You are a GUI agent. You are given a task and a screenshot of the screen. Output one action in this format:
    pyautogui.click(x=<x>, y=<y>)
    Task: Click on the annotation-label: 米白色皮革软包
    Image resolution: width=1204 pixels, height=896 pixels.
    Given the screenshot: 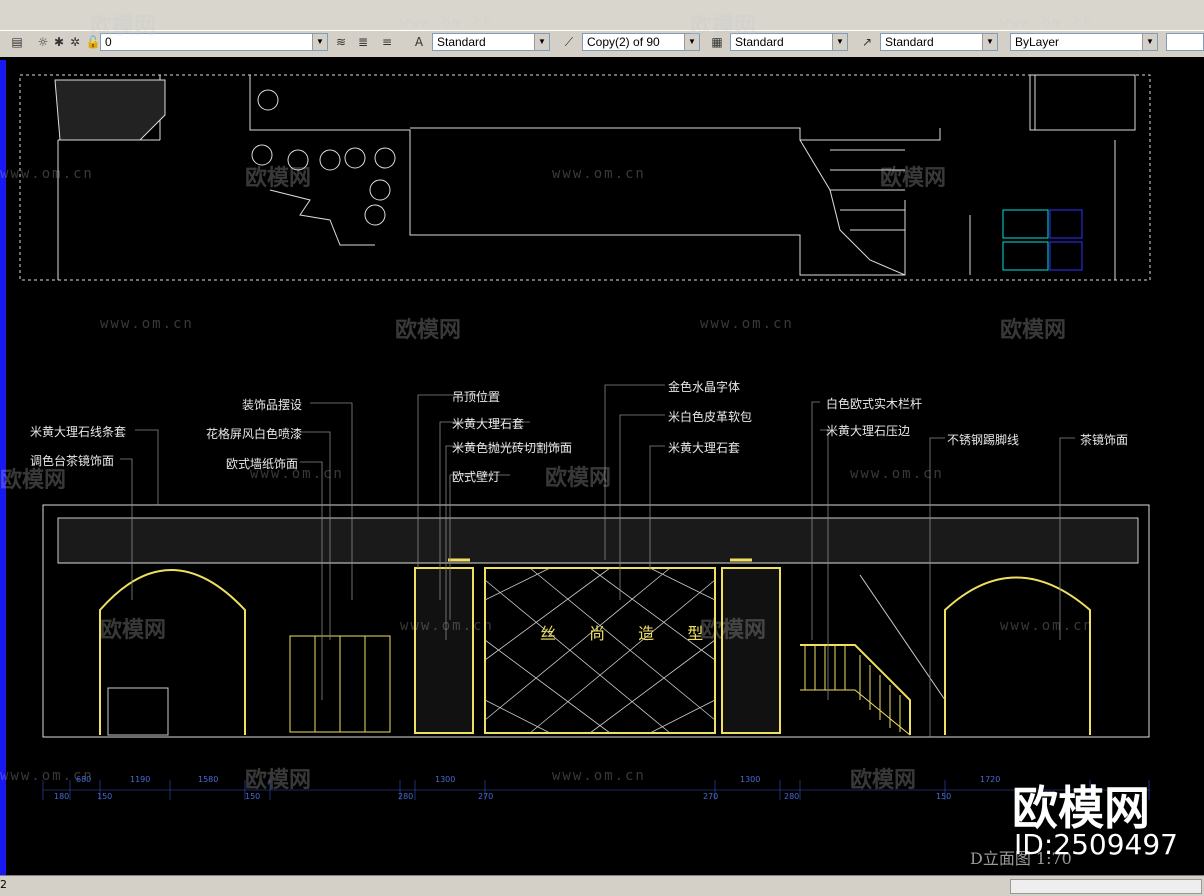 What is the action you would take?
    pyautogui.click(x=710, y=417)
    